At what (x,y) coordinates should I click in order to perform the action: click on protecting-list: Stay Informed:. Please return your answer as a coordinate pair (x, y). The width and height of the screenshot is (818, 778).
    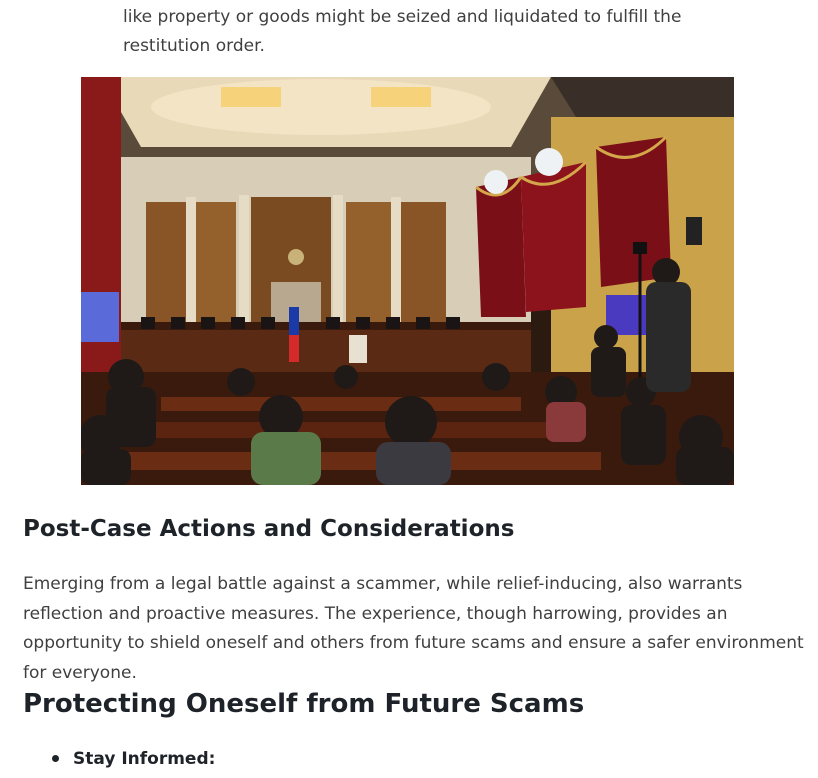
    Looking at the image, I should click on (132, 759).